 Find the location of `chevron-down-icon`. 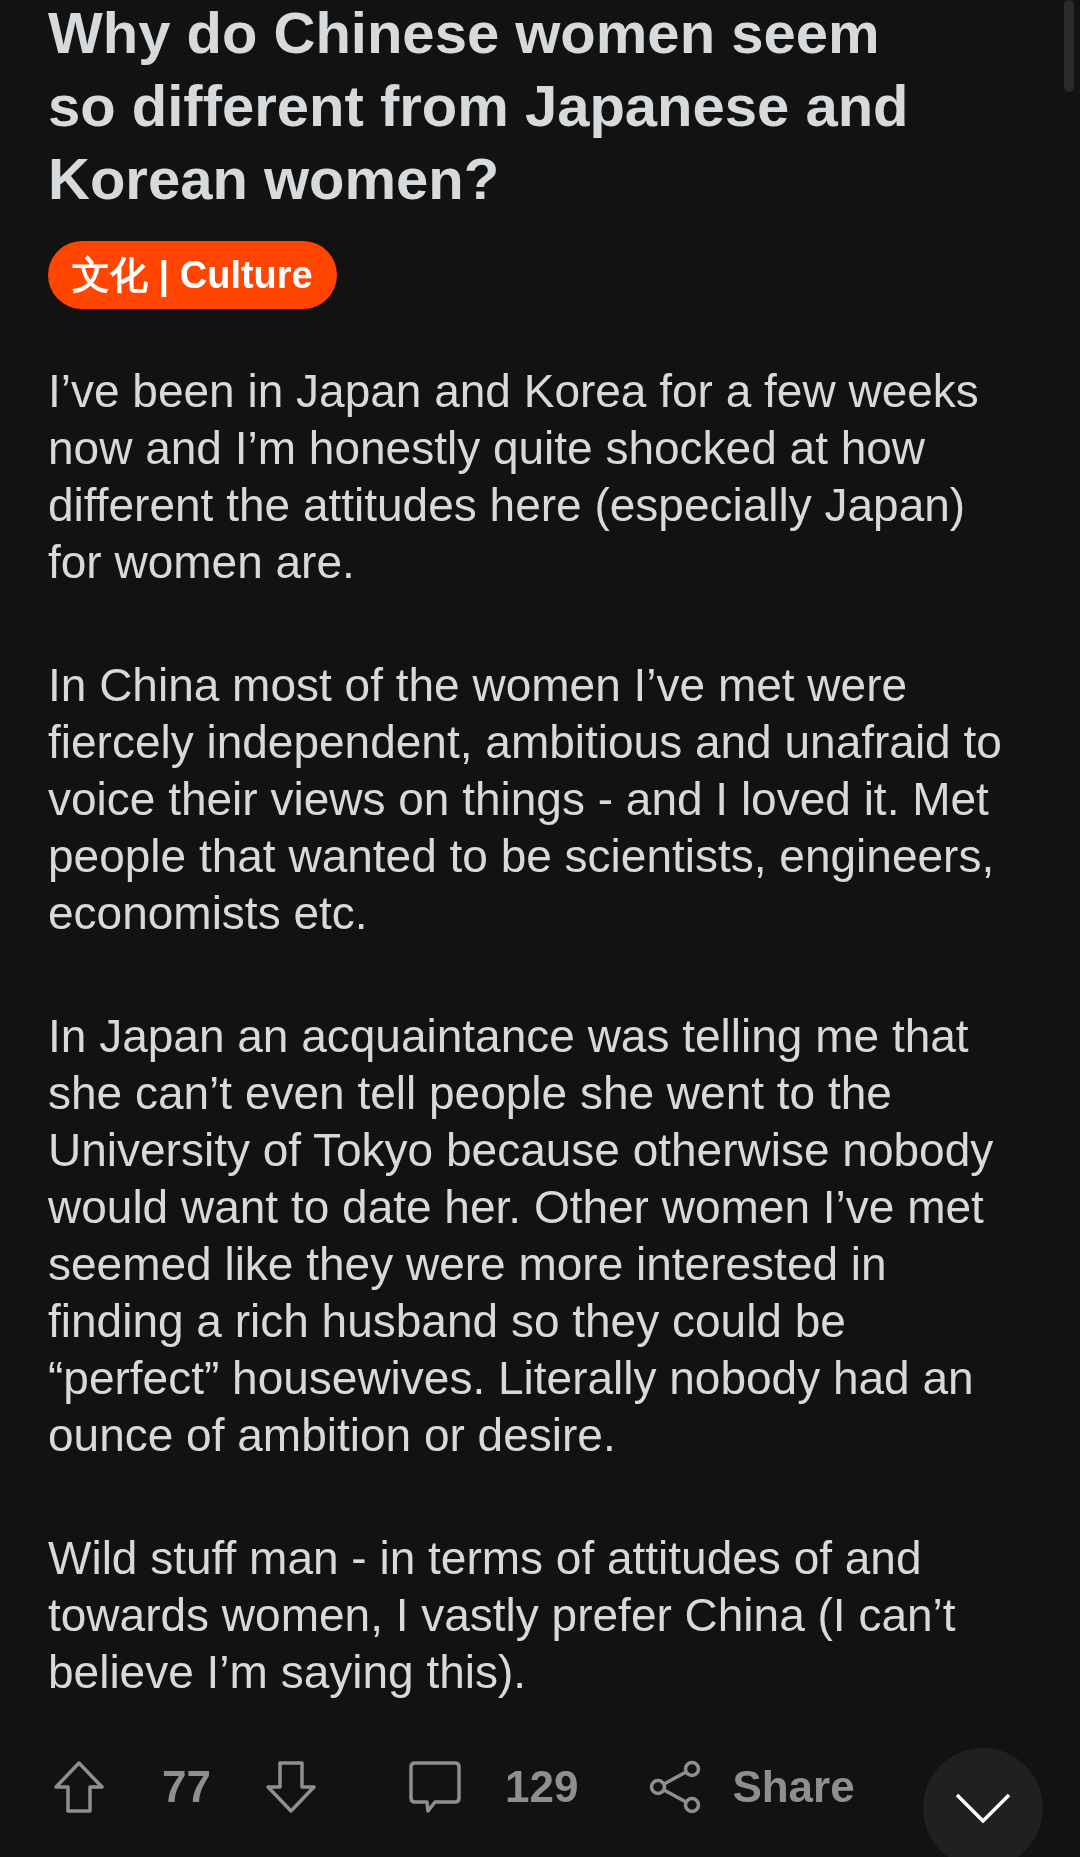

chevron-down-icon is located at coordinates (983, 1808).